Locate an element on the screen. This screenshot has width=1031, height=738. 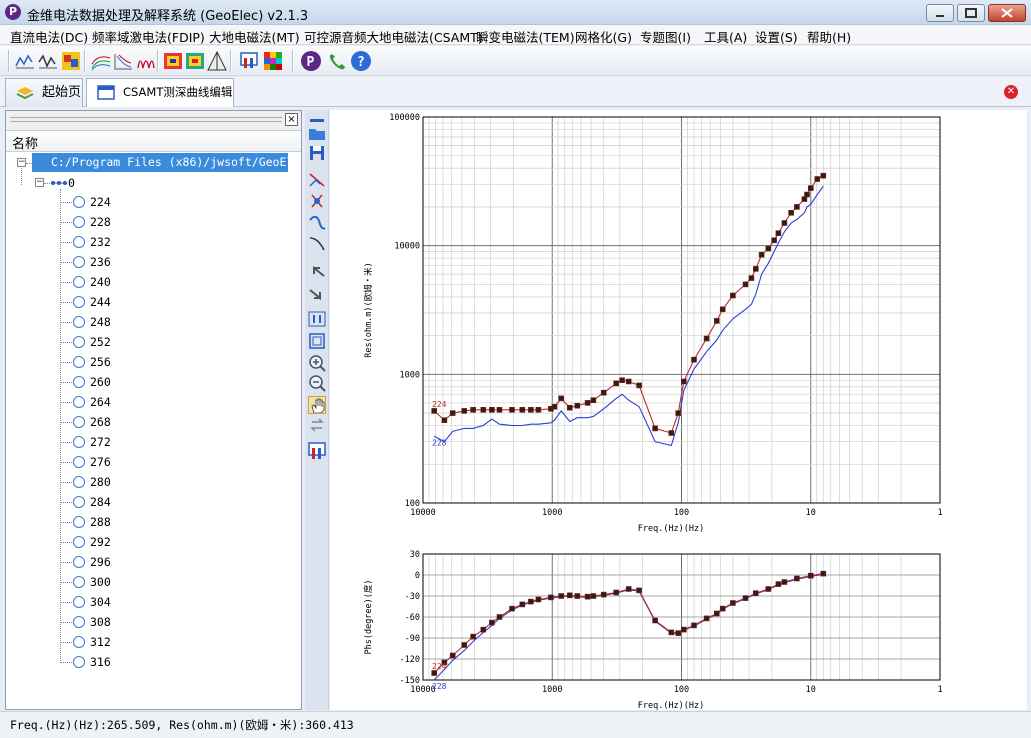
station-item: 300 is located at coordinates (113, 582).